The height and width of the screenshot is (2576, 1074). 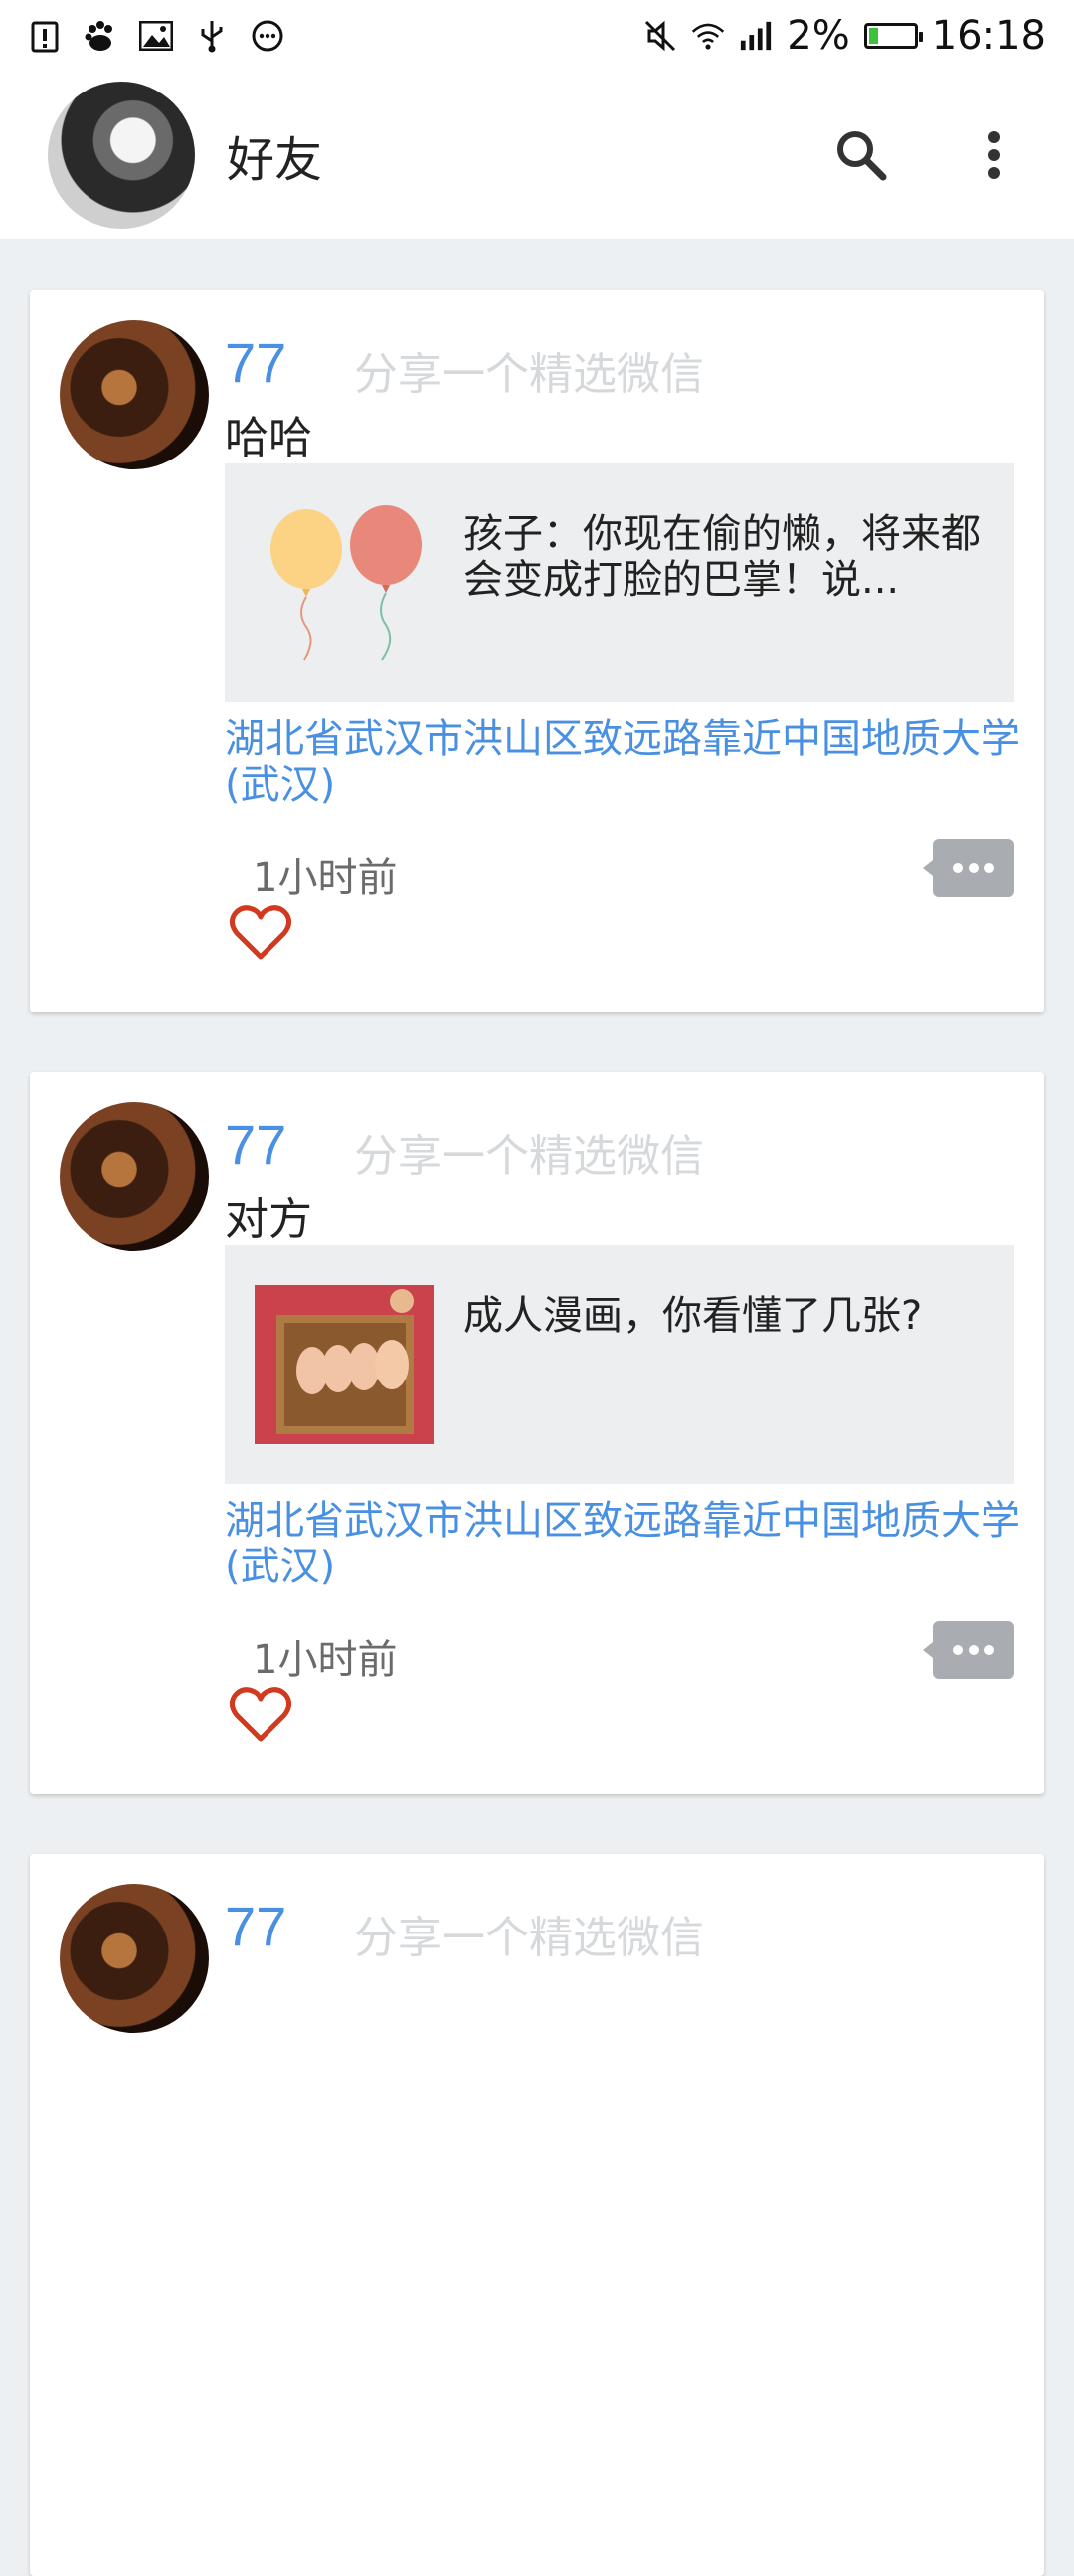 I want to click on clock: 16:18, so click(x=989, y=36).